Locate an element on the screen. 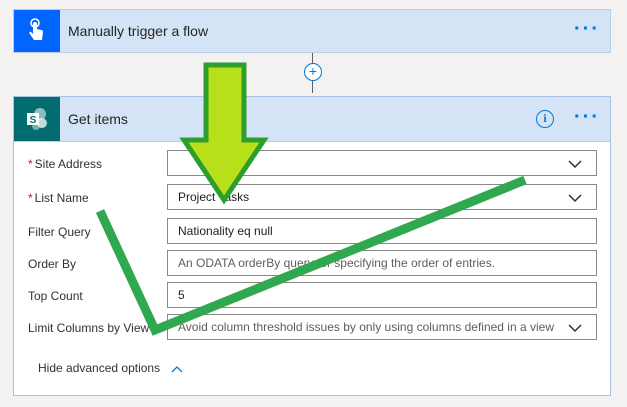 Image resolution: width=627 pixels, height=407 pixels. filter-query-label: Filter Query is located at coordinates (59, 232).